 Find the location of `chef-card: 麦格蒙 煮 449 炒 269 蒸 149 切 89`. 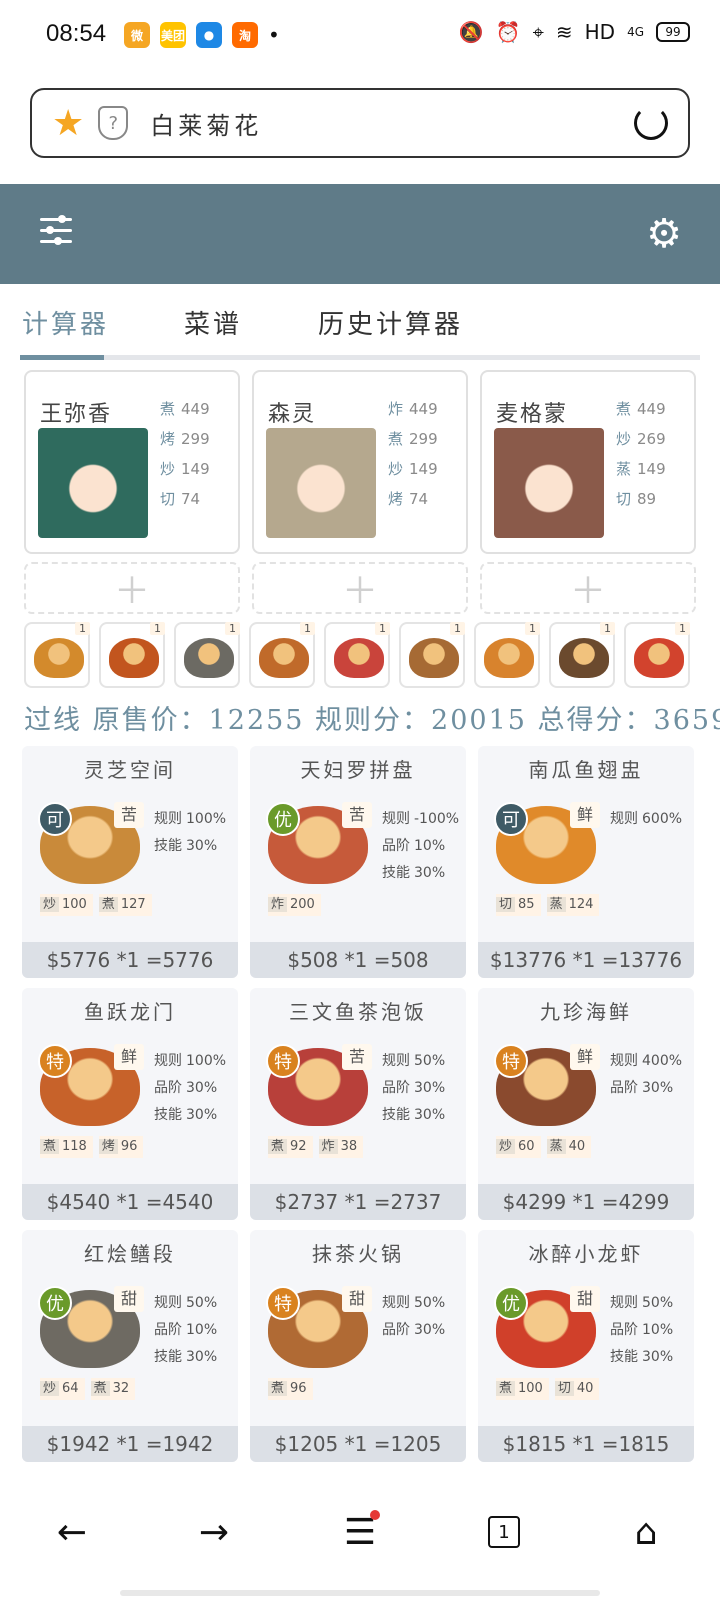

chef-card: 麦格蒙 煮 449 炒 269 蒸 149 切 89 is located at coordinates (588, 462).